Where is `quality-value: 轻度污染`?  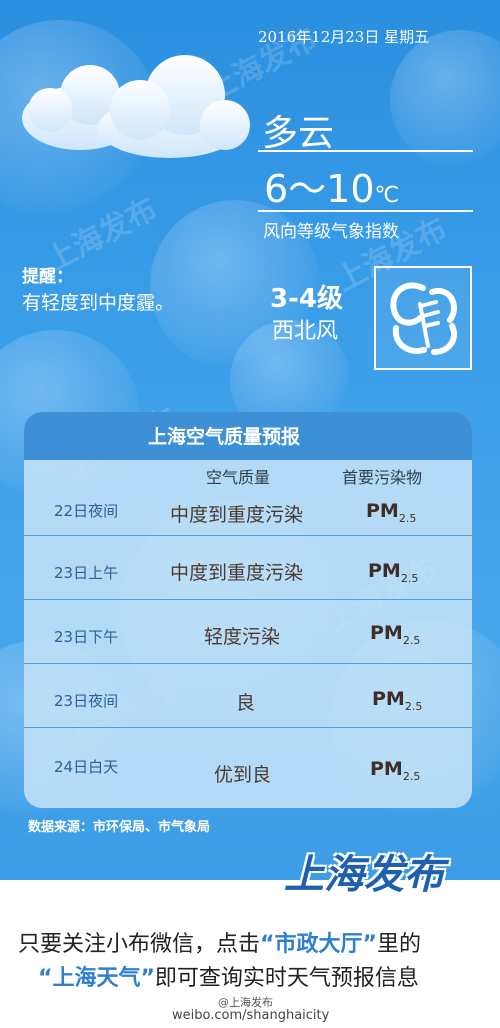
quality-value: 轻度污染 is located at coordinates (242, 637).